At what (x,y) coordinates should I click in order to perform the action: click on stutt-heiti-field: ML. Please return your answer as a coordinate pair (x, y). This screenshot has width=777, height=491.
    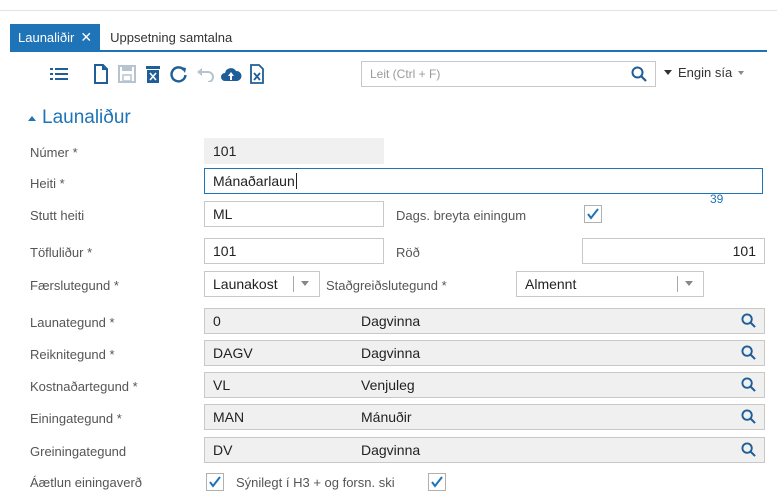
    Looking at the image, I should click on (294, 214).